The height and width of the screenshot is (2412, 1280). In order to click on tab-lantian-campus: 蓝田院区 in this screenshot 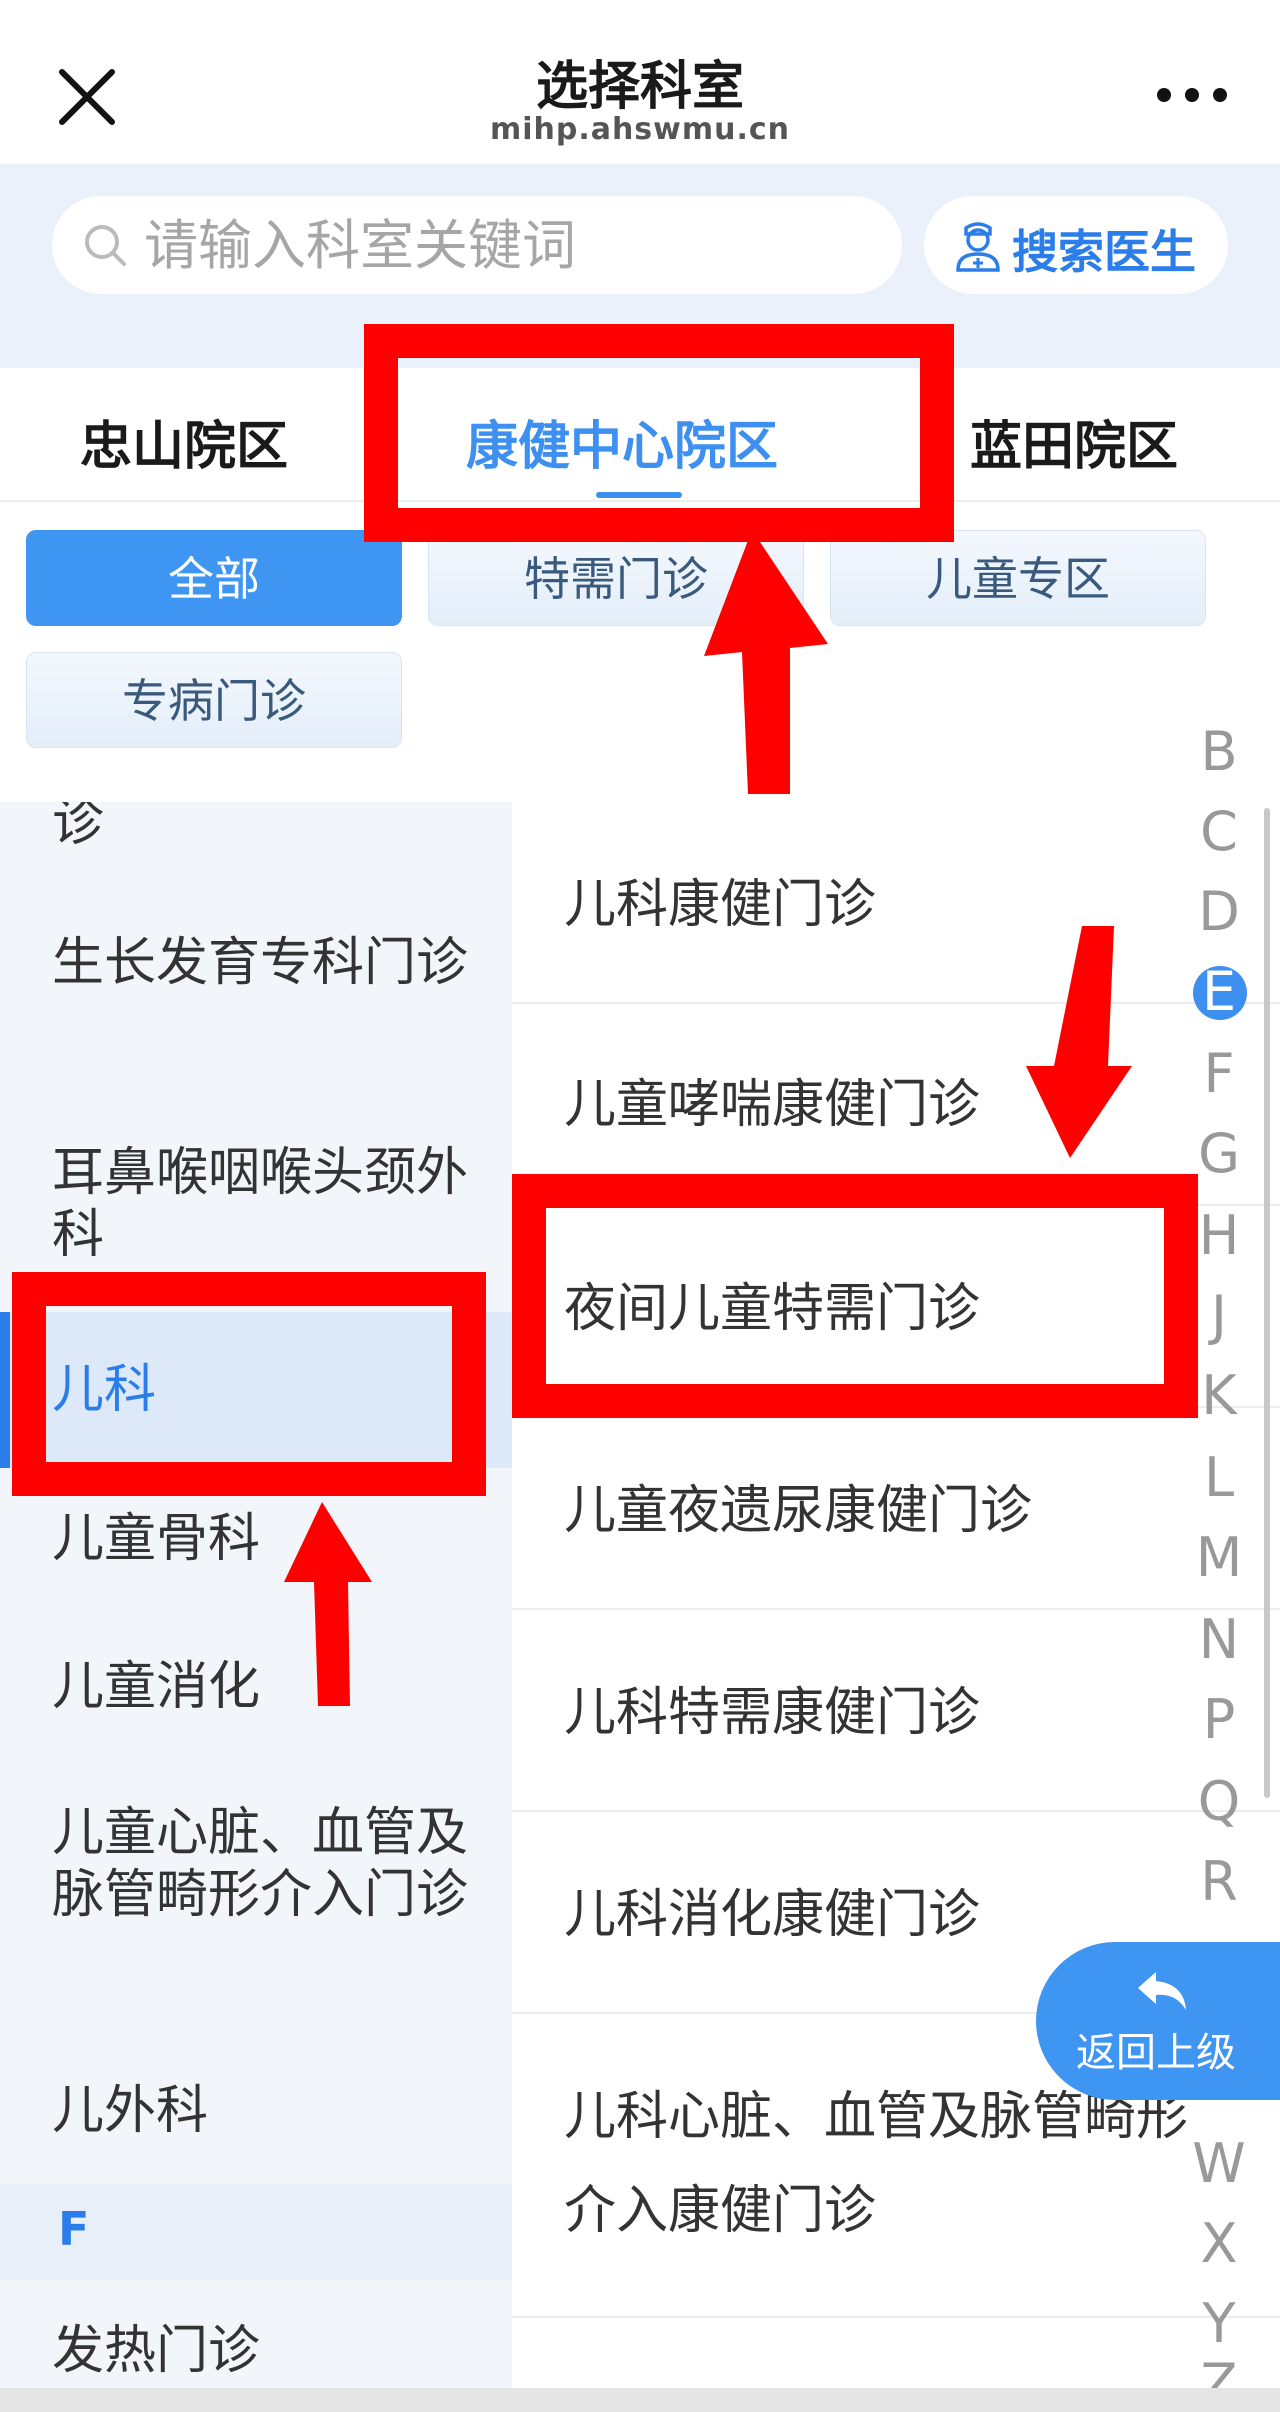, I will do `click(1074, 441)`.